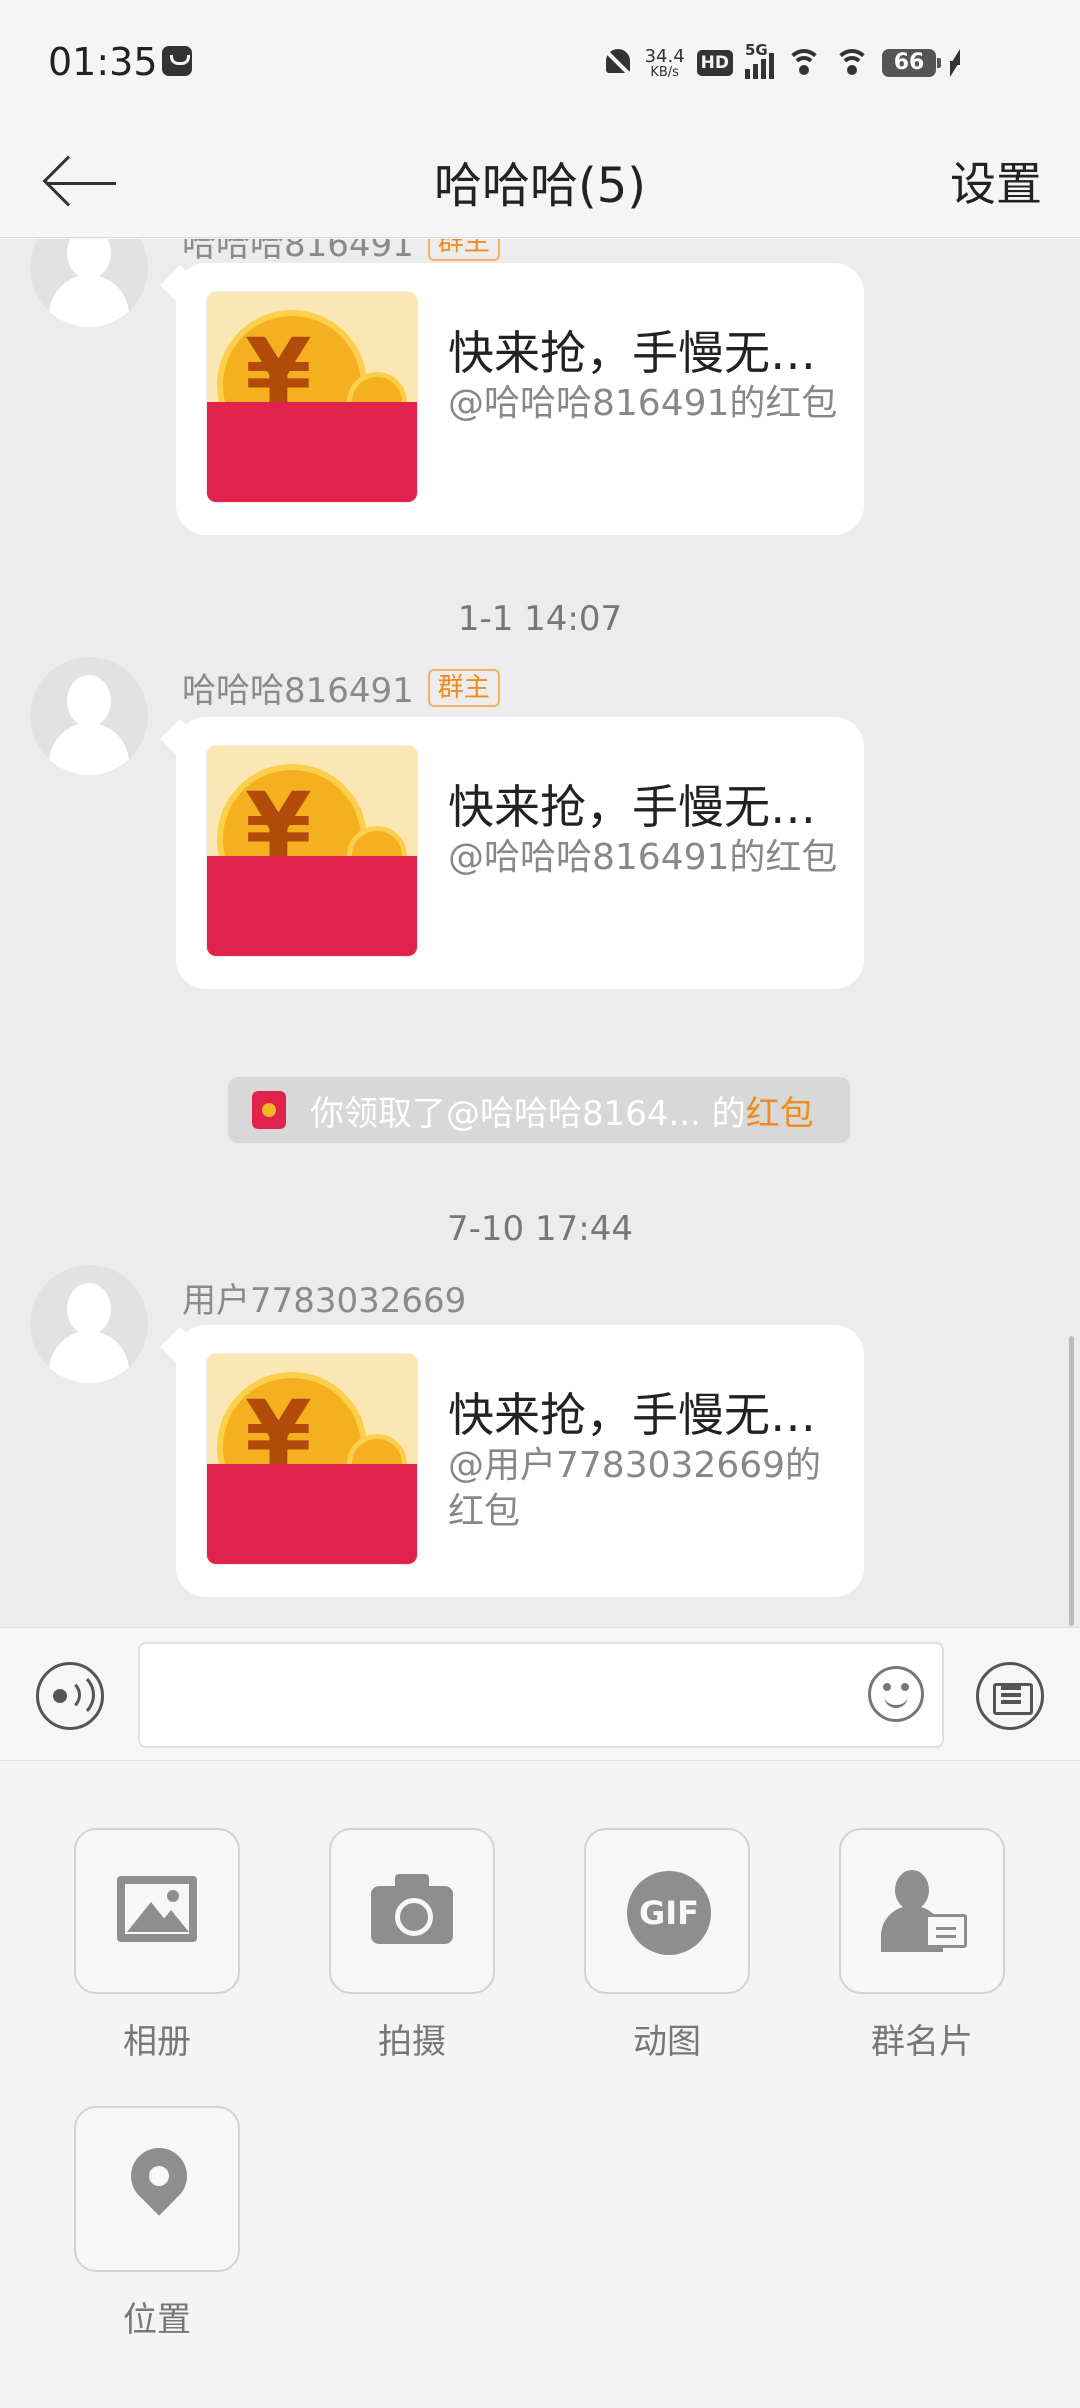 Image resolution: width=1080 pixels, height=2408 pixels. I want to click on input-bar, so click(540, 1694).